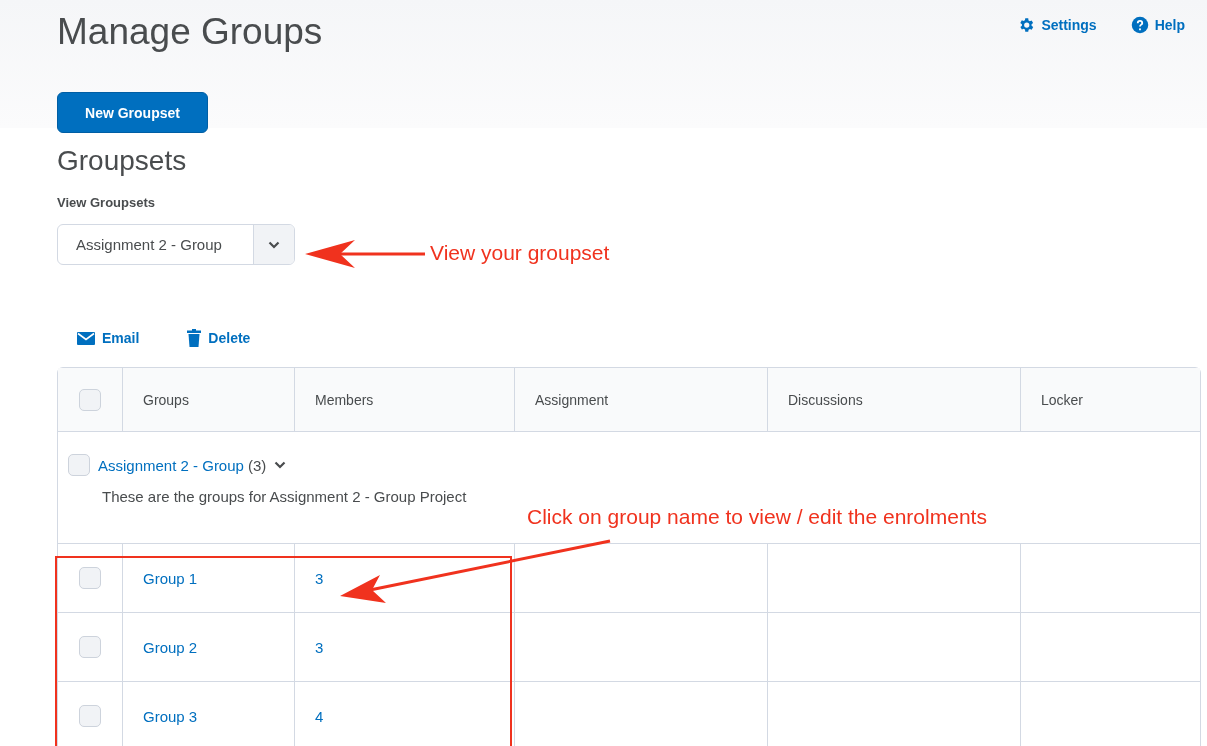  Describe the element at coordinates (757, 517) in the screenshot. I see `annotation-text: Click on group name to view / edit the enrolments` at that location.